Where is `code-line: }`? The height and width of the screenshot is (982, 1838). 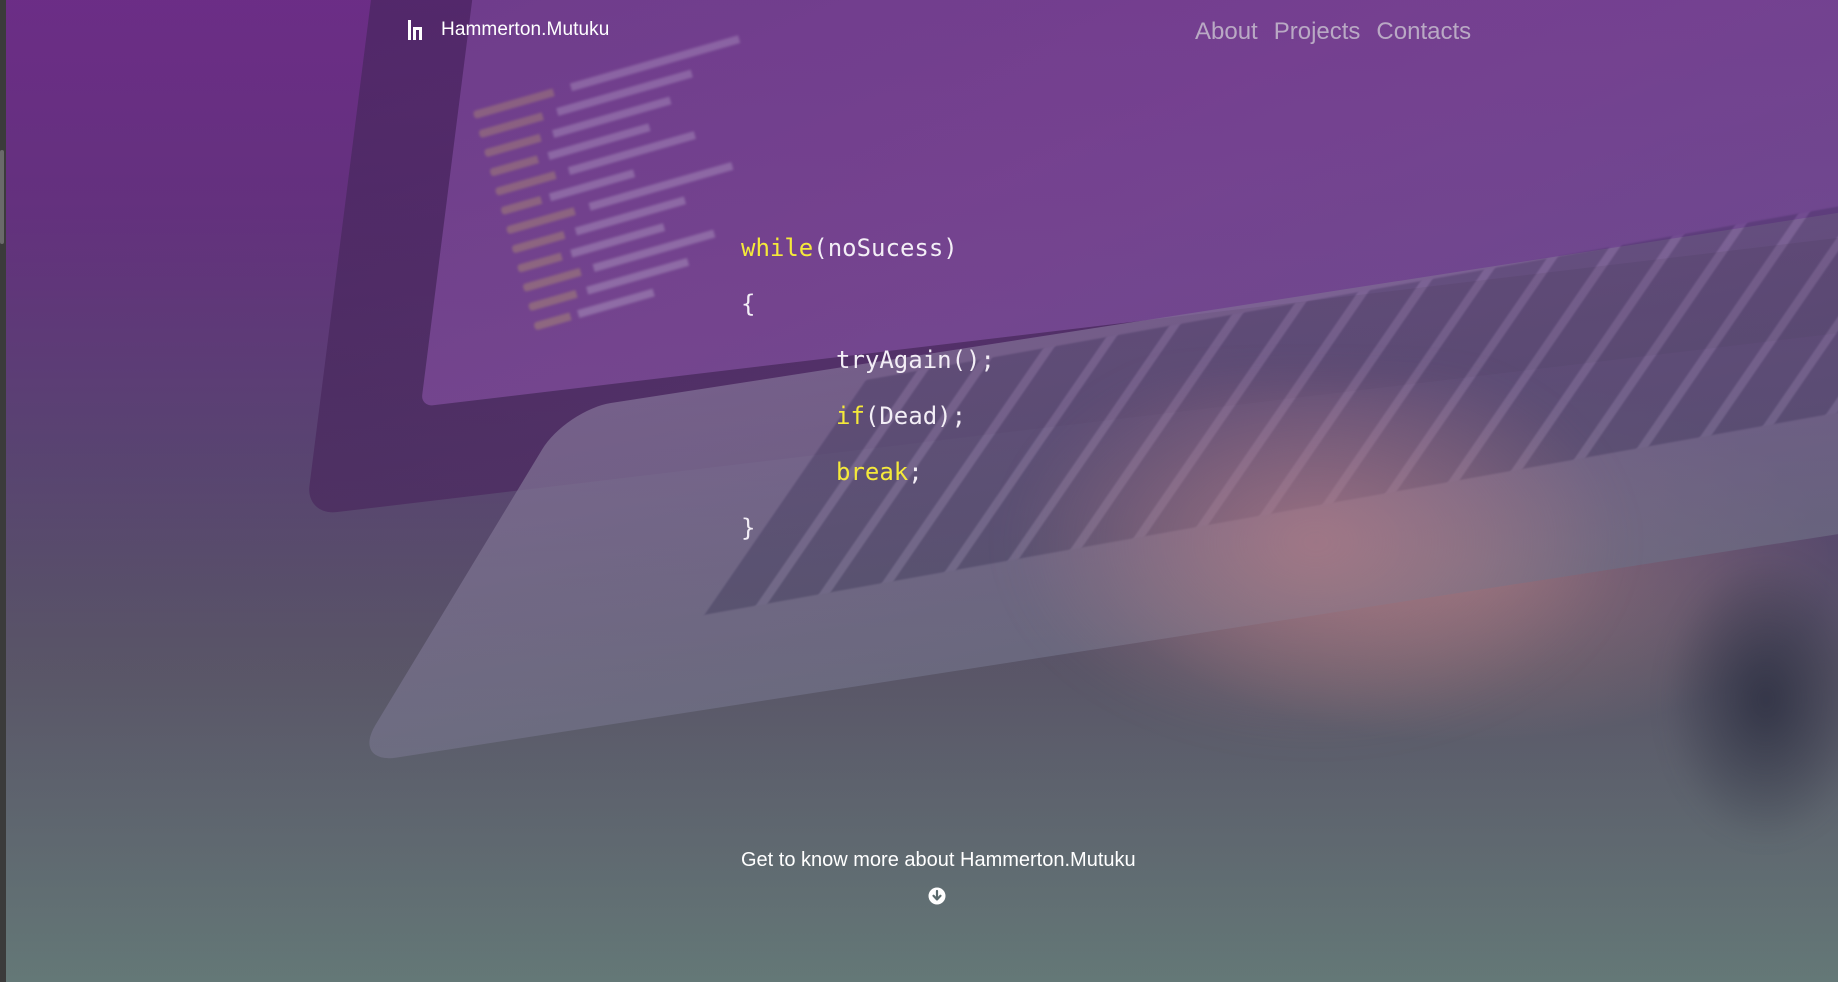 code-line: } is located at coordinates (868, 540).